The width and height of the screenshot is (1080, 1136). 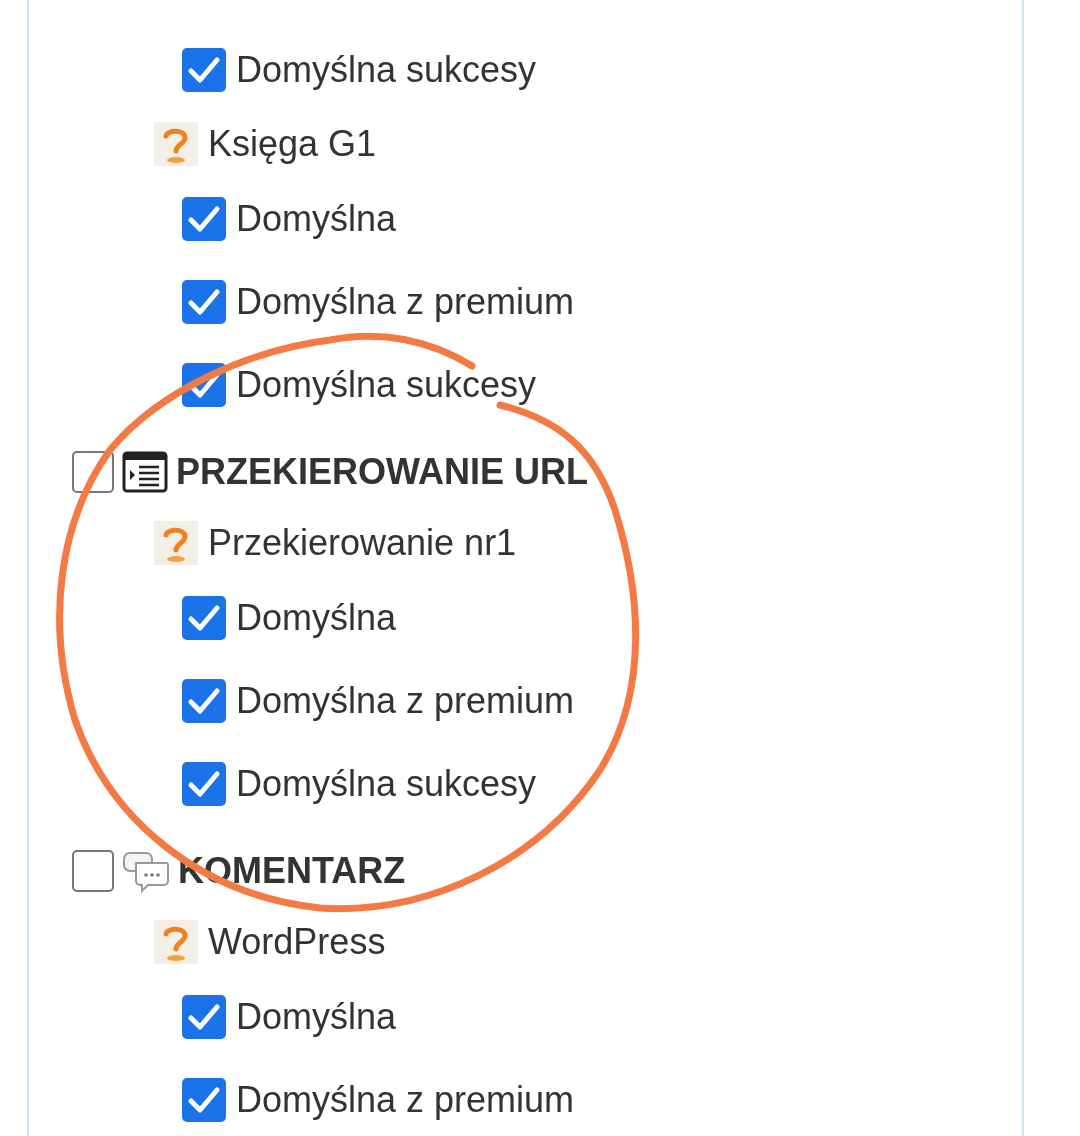 I want to click on group-label: PRZEKIEROWANIE URL, so click(x=382, y=472).